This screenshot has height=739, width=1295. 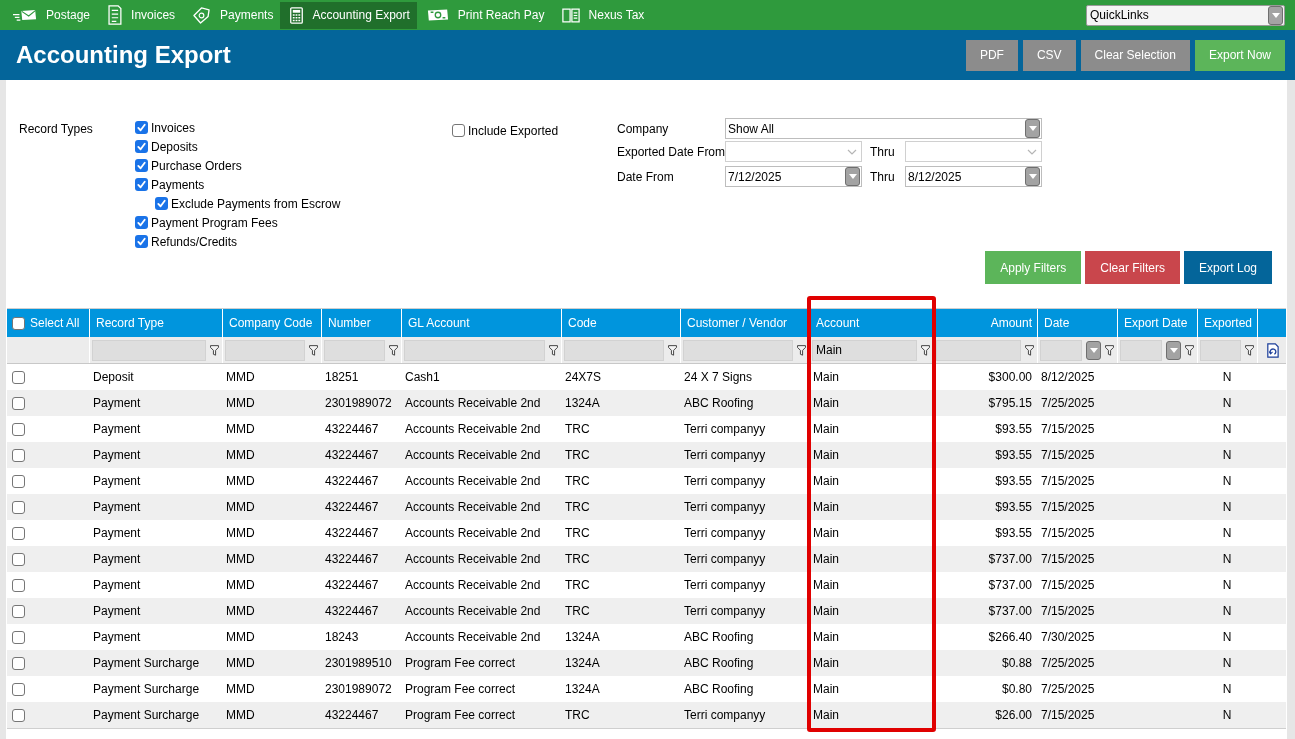 I want to click on select-all-checkbox, so click(x=18, y=323).